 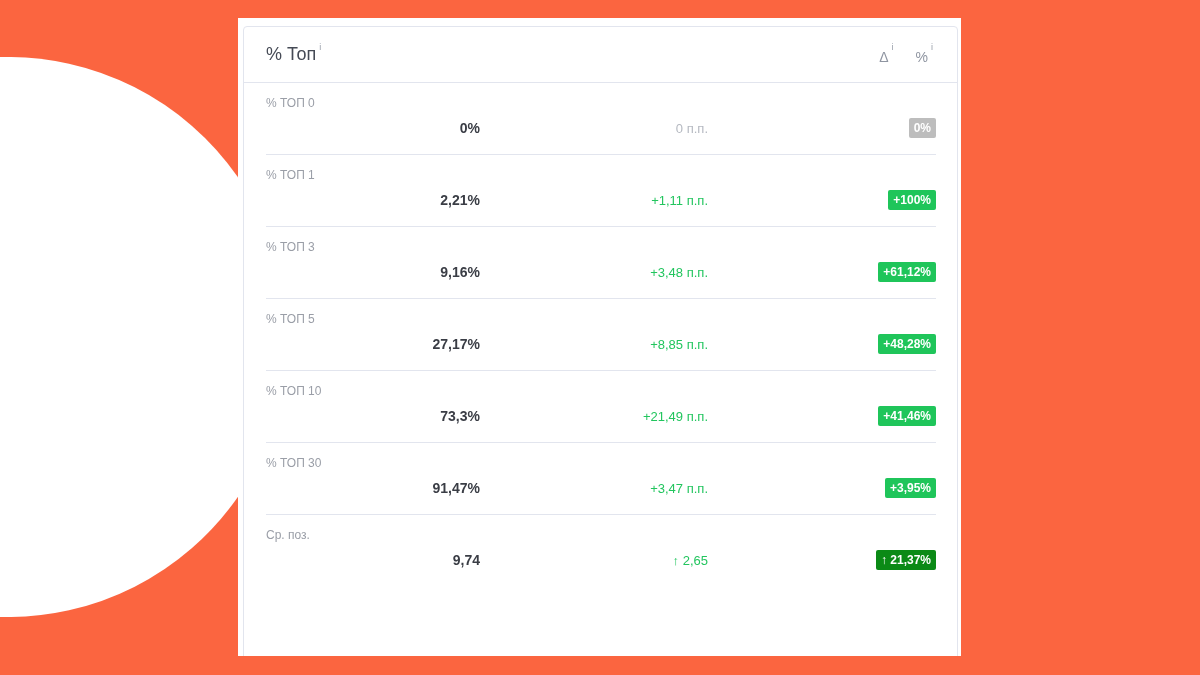 What do you see at coordinates (291, 54) in the screenshot?
I see `panel-title: % Топ` at bounding box center [291, 54].